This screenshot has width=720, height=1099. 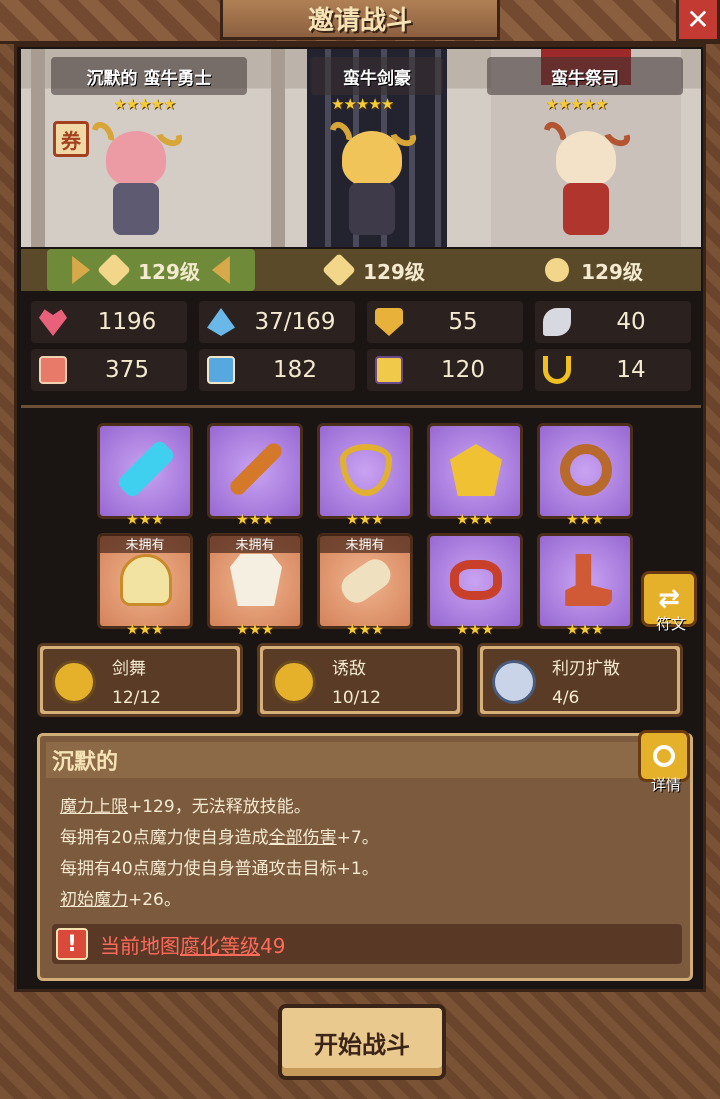 I want to click on equip-helmet: 未拥有 ★★★, so click(x=145, y=585).